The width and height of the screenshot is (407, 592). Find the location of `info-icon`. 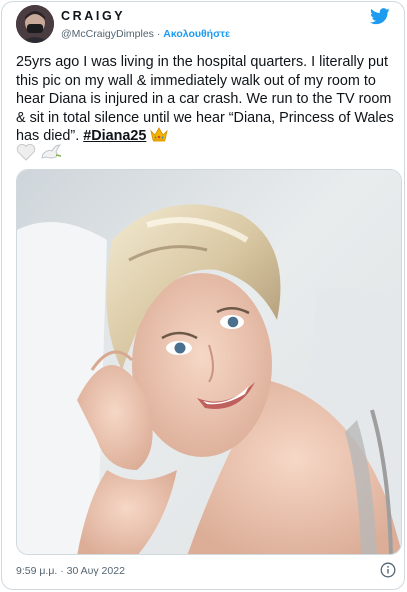

info-icon is located at coordinates (388, 570).